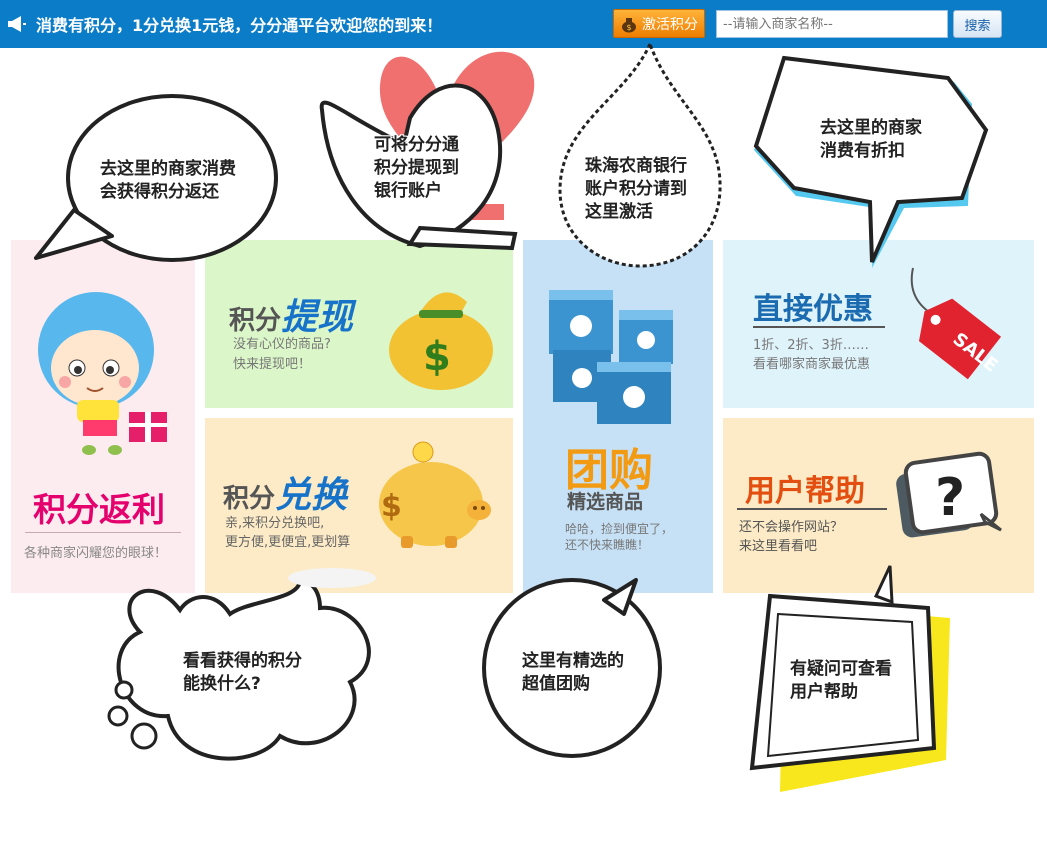 This screenshot has width=1047, height=864. Describe the element at coordinates (977, 24) in the screenshot. I see `search-button: 搜索` at that location.